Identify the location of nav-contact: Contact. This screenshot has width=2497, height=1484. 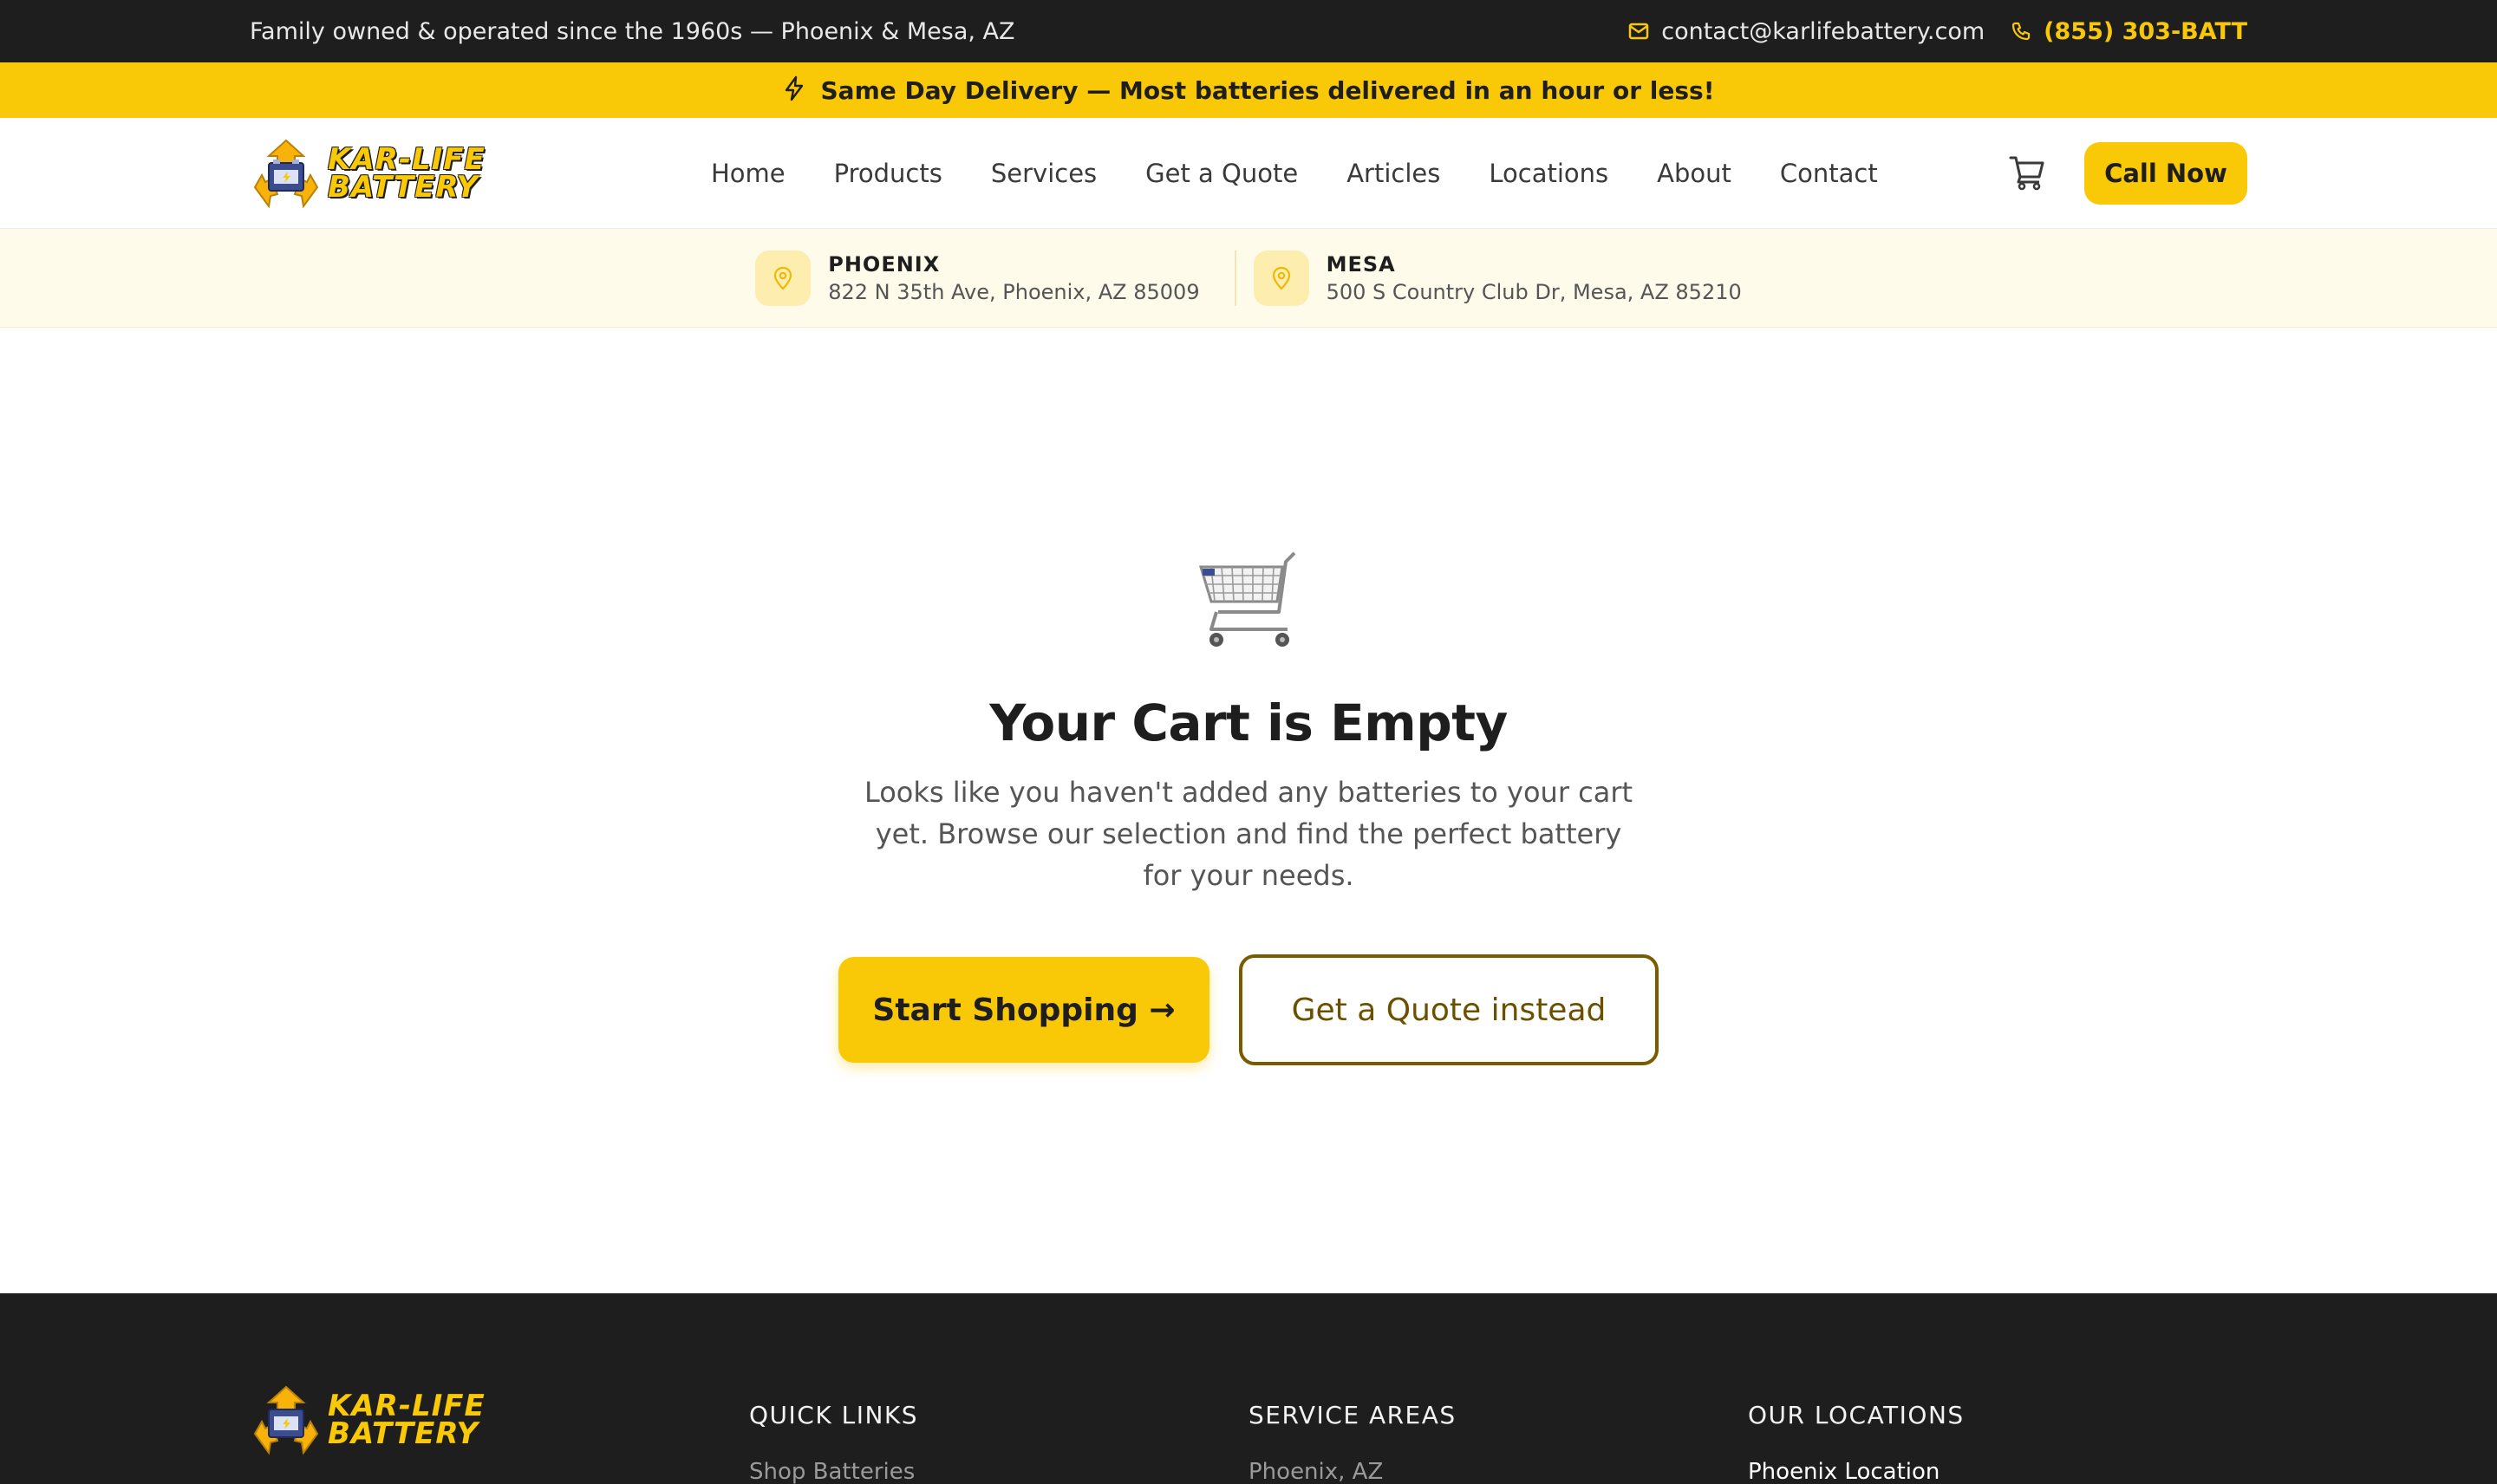
(1829, 173).